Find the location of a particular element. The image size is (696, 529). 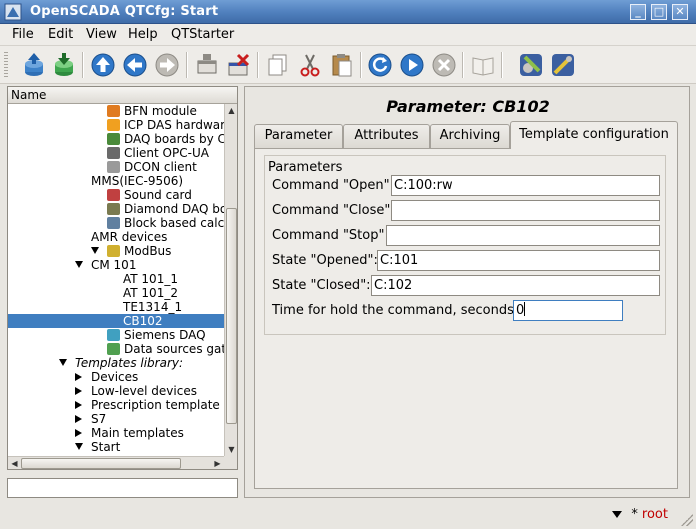

menu-help: Help is located at coordinates (143, 34).